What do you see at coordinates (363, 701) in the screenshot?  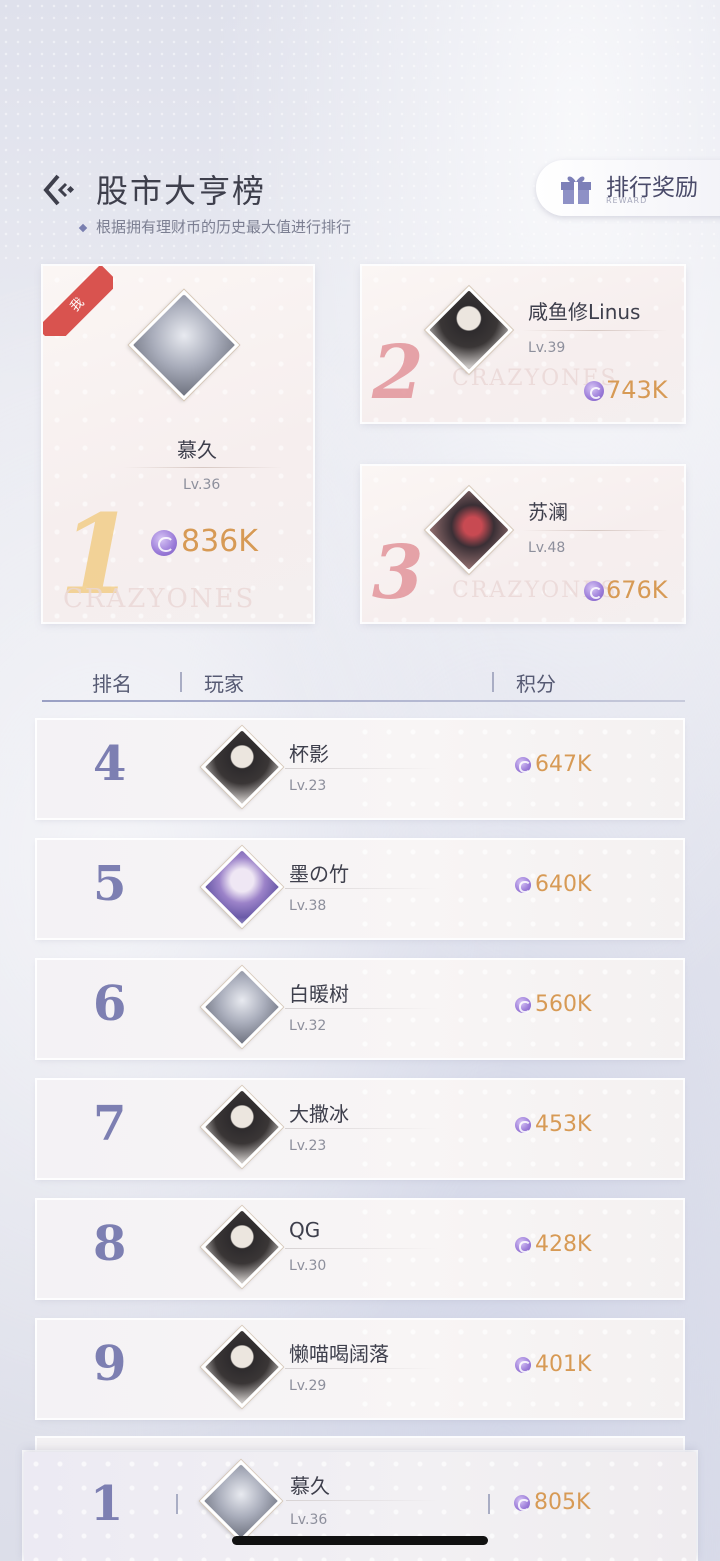 I see `table-header-underline` at bounding box center [363, 701].